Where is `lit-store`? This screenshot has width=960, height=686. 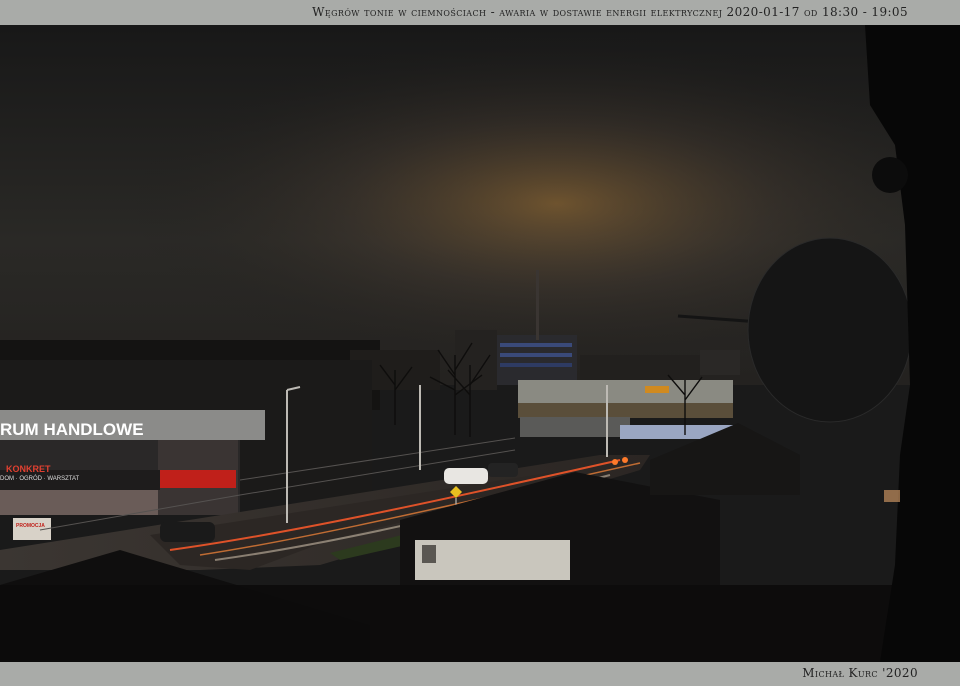
lit-store is located at coordinates (629, 409).